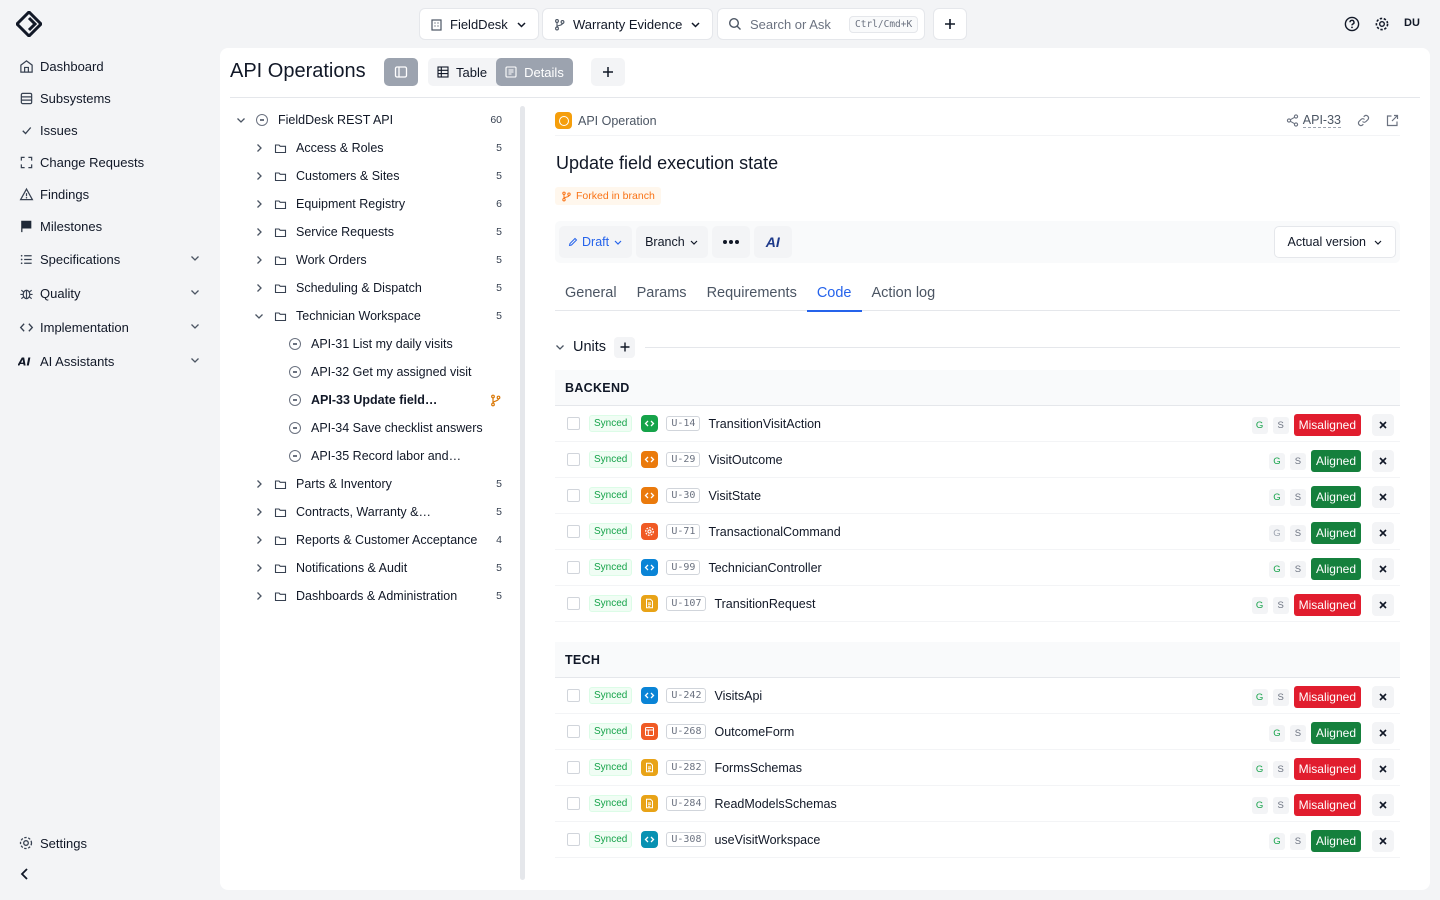  Describe the element at coordinates (662, 293) in the screenshot. I see `tab-params: Params` at that location.